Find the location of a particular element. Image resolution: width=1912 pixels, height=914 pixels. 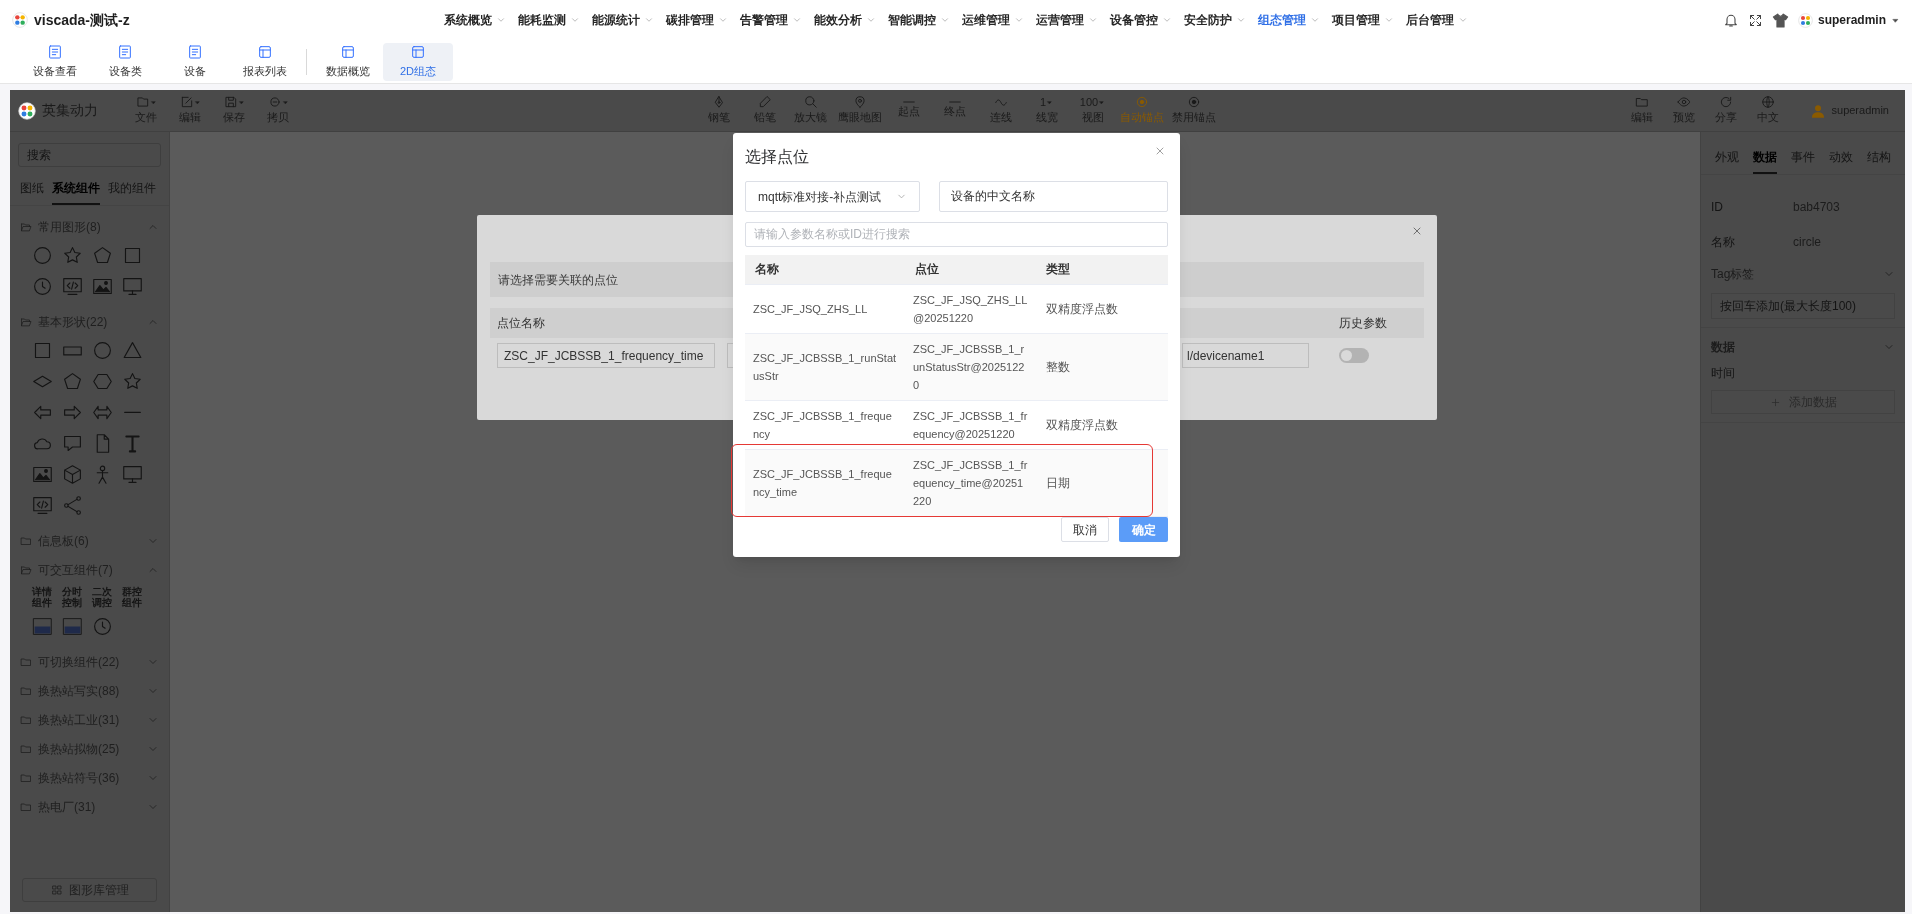

table-cell-text: ZSC_JF_JCBSSB_1_frequency_time is located at coordinates (822, 483).